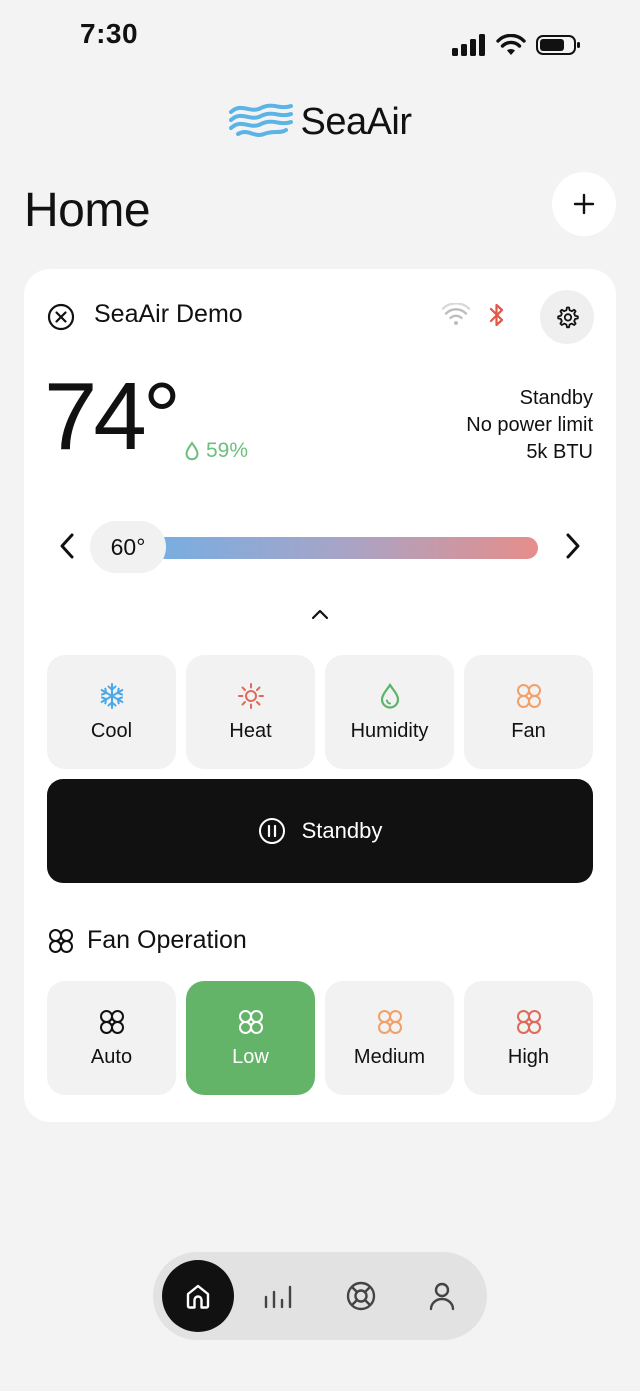 The image size is (640, 1391). What do you see at coordinates (528, 1038) in the screenshot?
I see `fan-high-button: High` at bounding box center [528, 1038].